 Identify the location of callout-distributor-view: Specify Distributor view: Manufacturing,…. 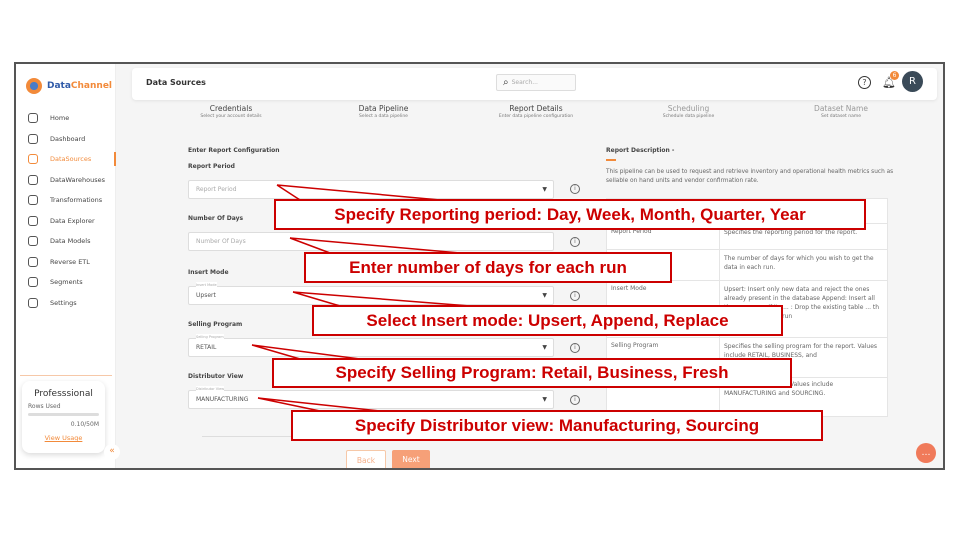
(557, 425).